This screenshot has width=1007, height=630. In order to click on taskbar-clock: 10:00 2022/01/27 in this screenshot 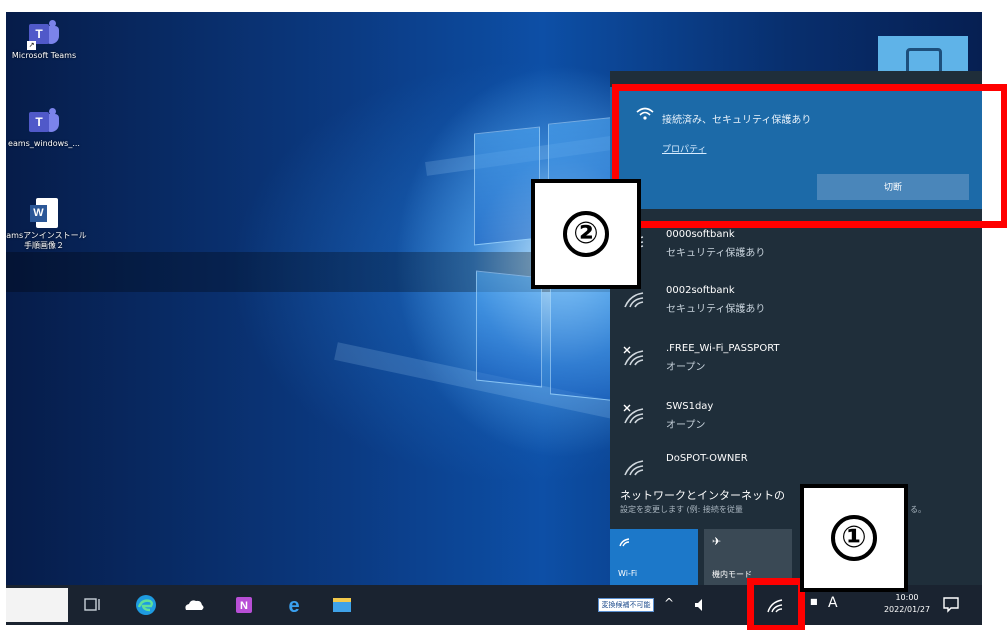, I will do `click(907, 604)`.